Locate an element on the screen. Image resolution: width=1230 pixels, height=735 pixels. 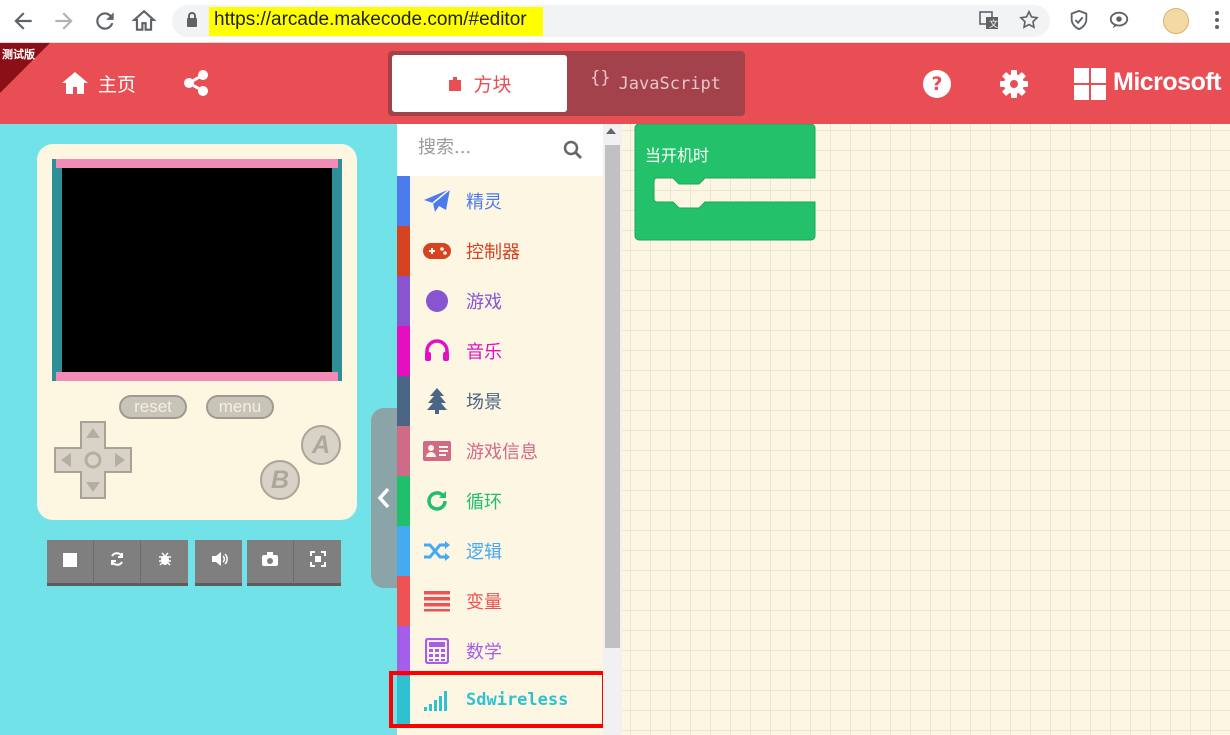
toolbox-category: 数学 is located at coordinates (500, 651).